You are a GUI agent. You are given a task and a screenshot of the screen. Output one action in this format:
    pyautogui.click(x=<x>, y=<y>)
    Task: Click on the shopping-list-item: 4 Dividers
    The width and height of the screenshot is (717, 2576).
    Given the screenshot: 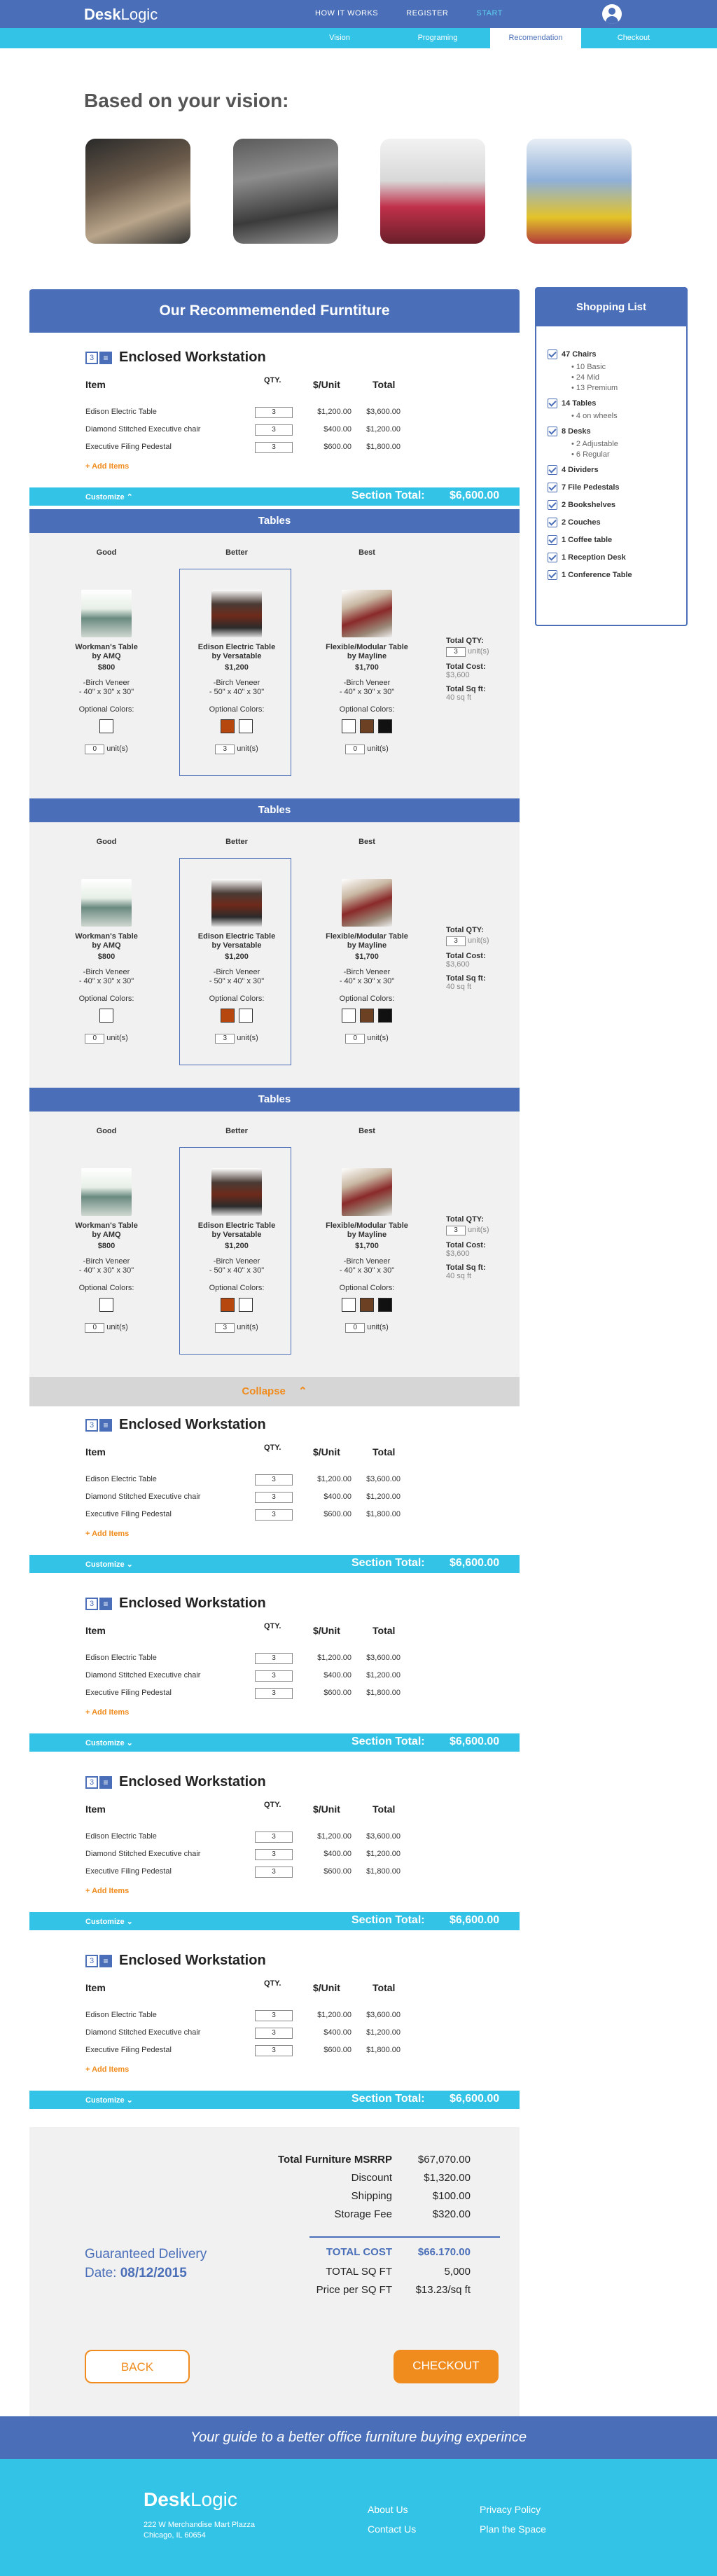 What is the action you would take?
    pyautogui.click(x=573, y=470)
    